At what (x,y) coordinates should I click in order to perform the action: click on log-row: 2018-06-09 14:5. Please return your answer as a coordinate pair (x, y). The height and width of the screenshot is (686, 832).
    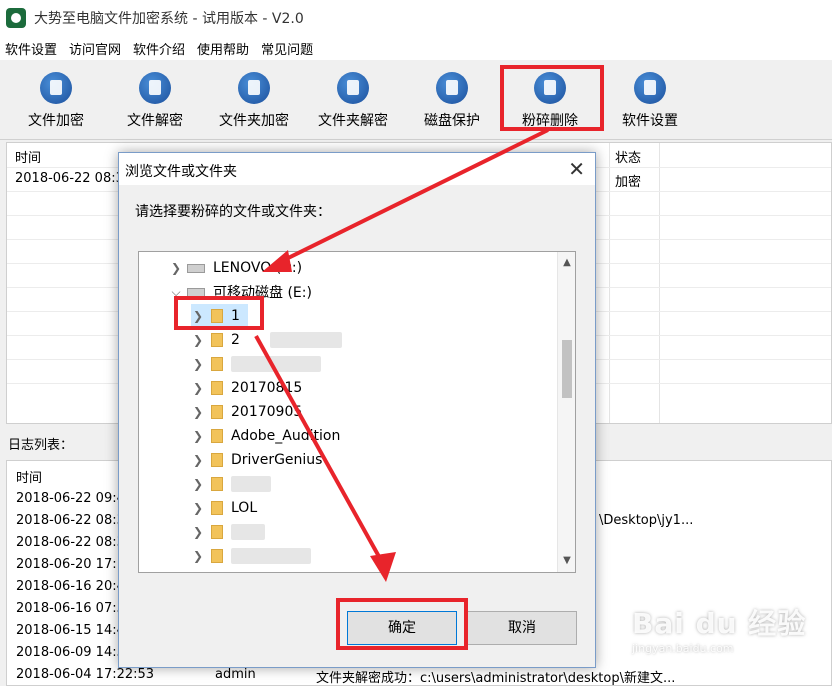
    Looking at the image, I should click on (70, 652).